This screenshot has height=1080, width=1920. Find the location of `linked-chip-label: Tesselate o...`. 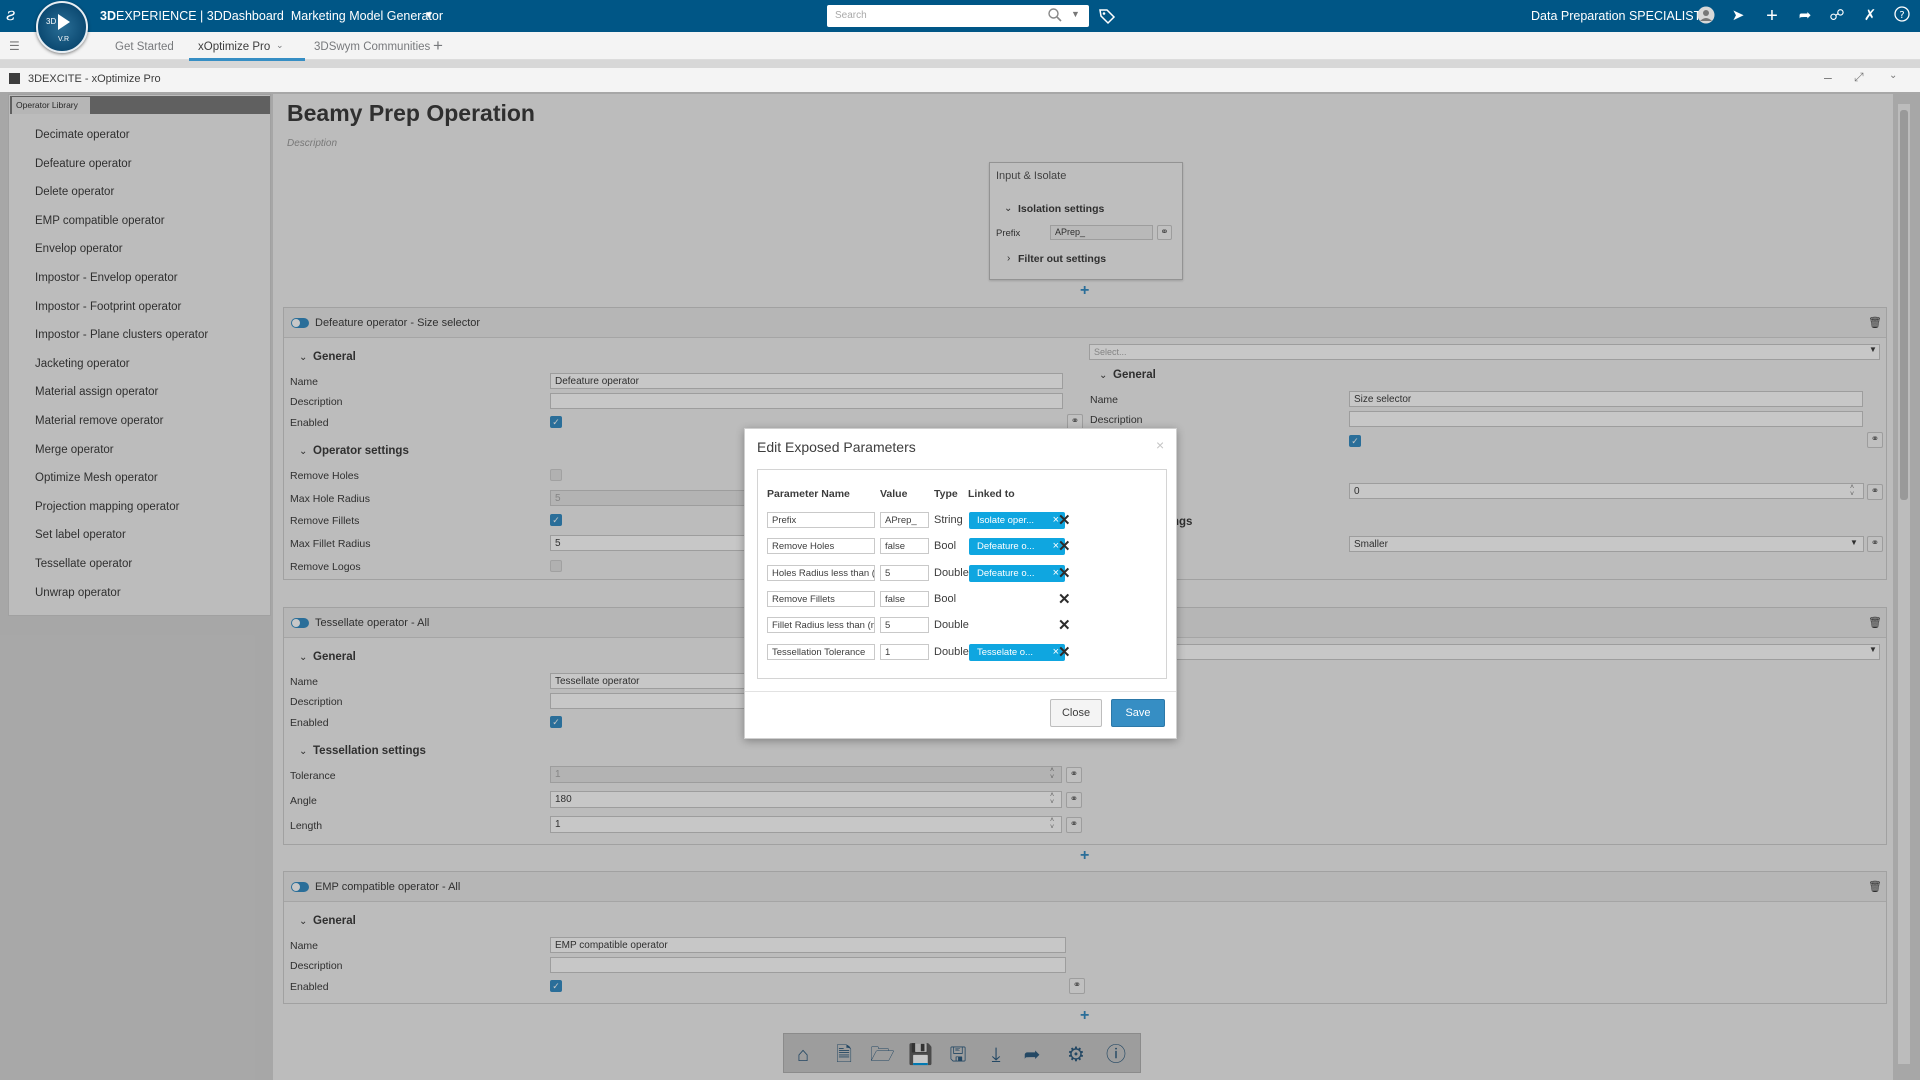

linked-chip-label: Tesselate o... is located at coordinates (1005, 652).